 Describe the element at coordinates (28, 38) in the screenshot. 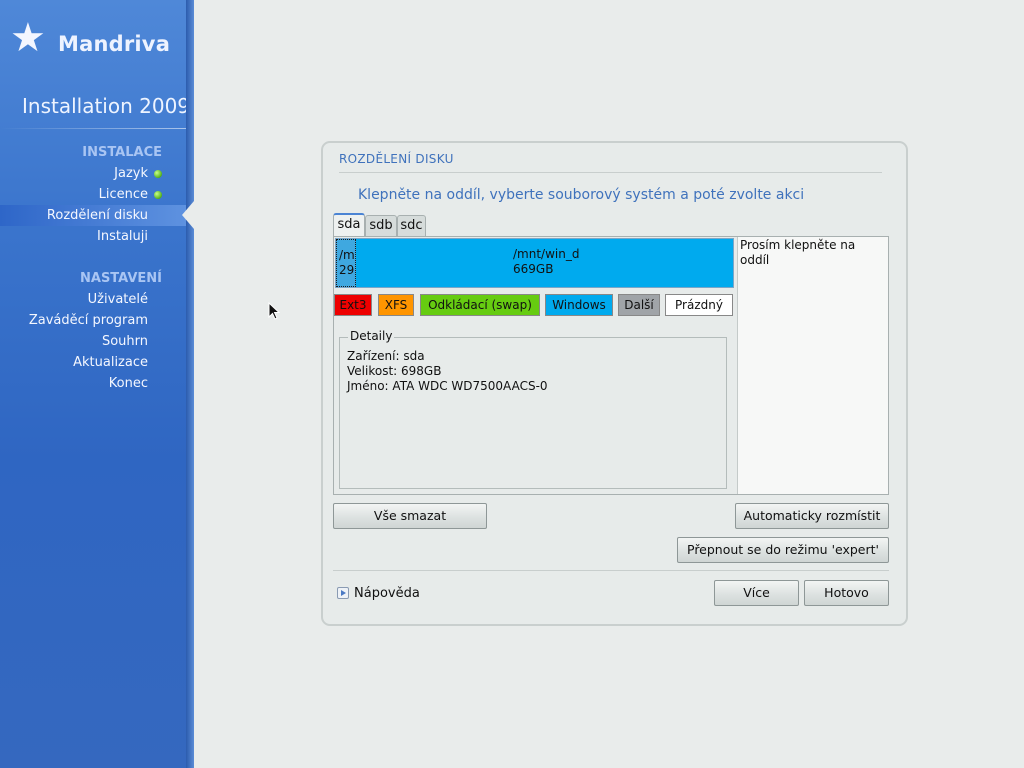

I see `star-icon: ★` at that location.